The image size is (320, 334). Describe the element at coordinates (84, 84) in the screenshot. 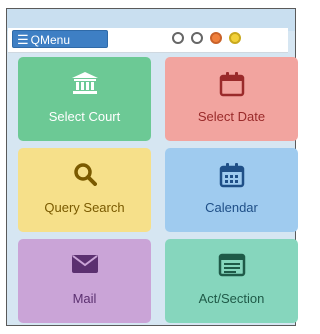

I see `courthouse-icon` at that location.